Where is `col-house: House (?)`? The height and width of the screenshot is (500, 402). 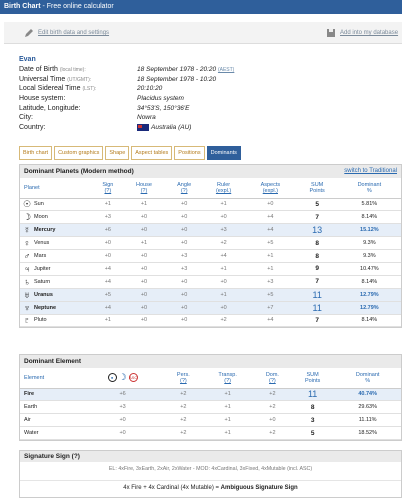 col-house: House (?) is located at coordinates (144, 188).